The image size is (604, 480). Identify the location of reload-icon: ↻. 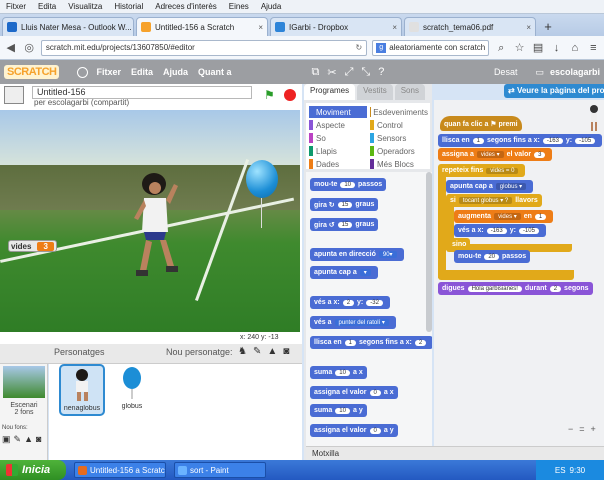
(358, 47).